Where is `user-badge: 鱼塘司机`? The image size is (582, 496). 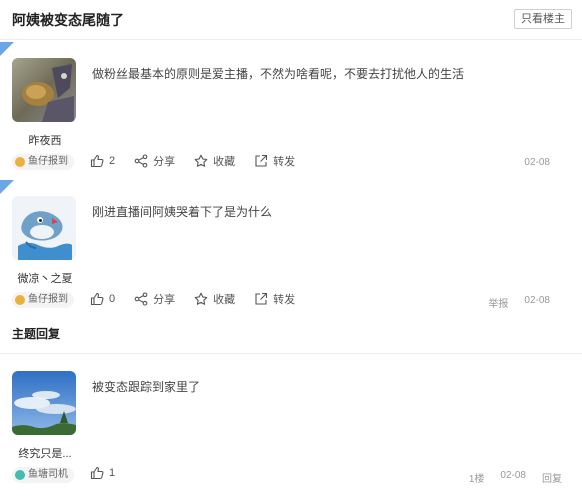 user-badge: 鱼塘司机 is located at coordinates (43, 475).